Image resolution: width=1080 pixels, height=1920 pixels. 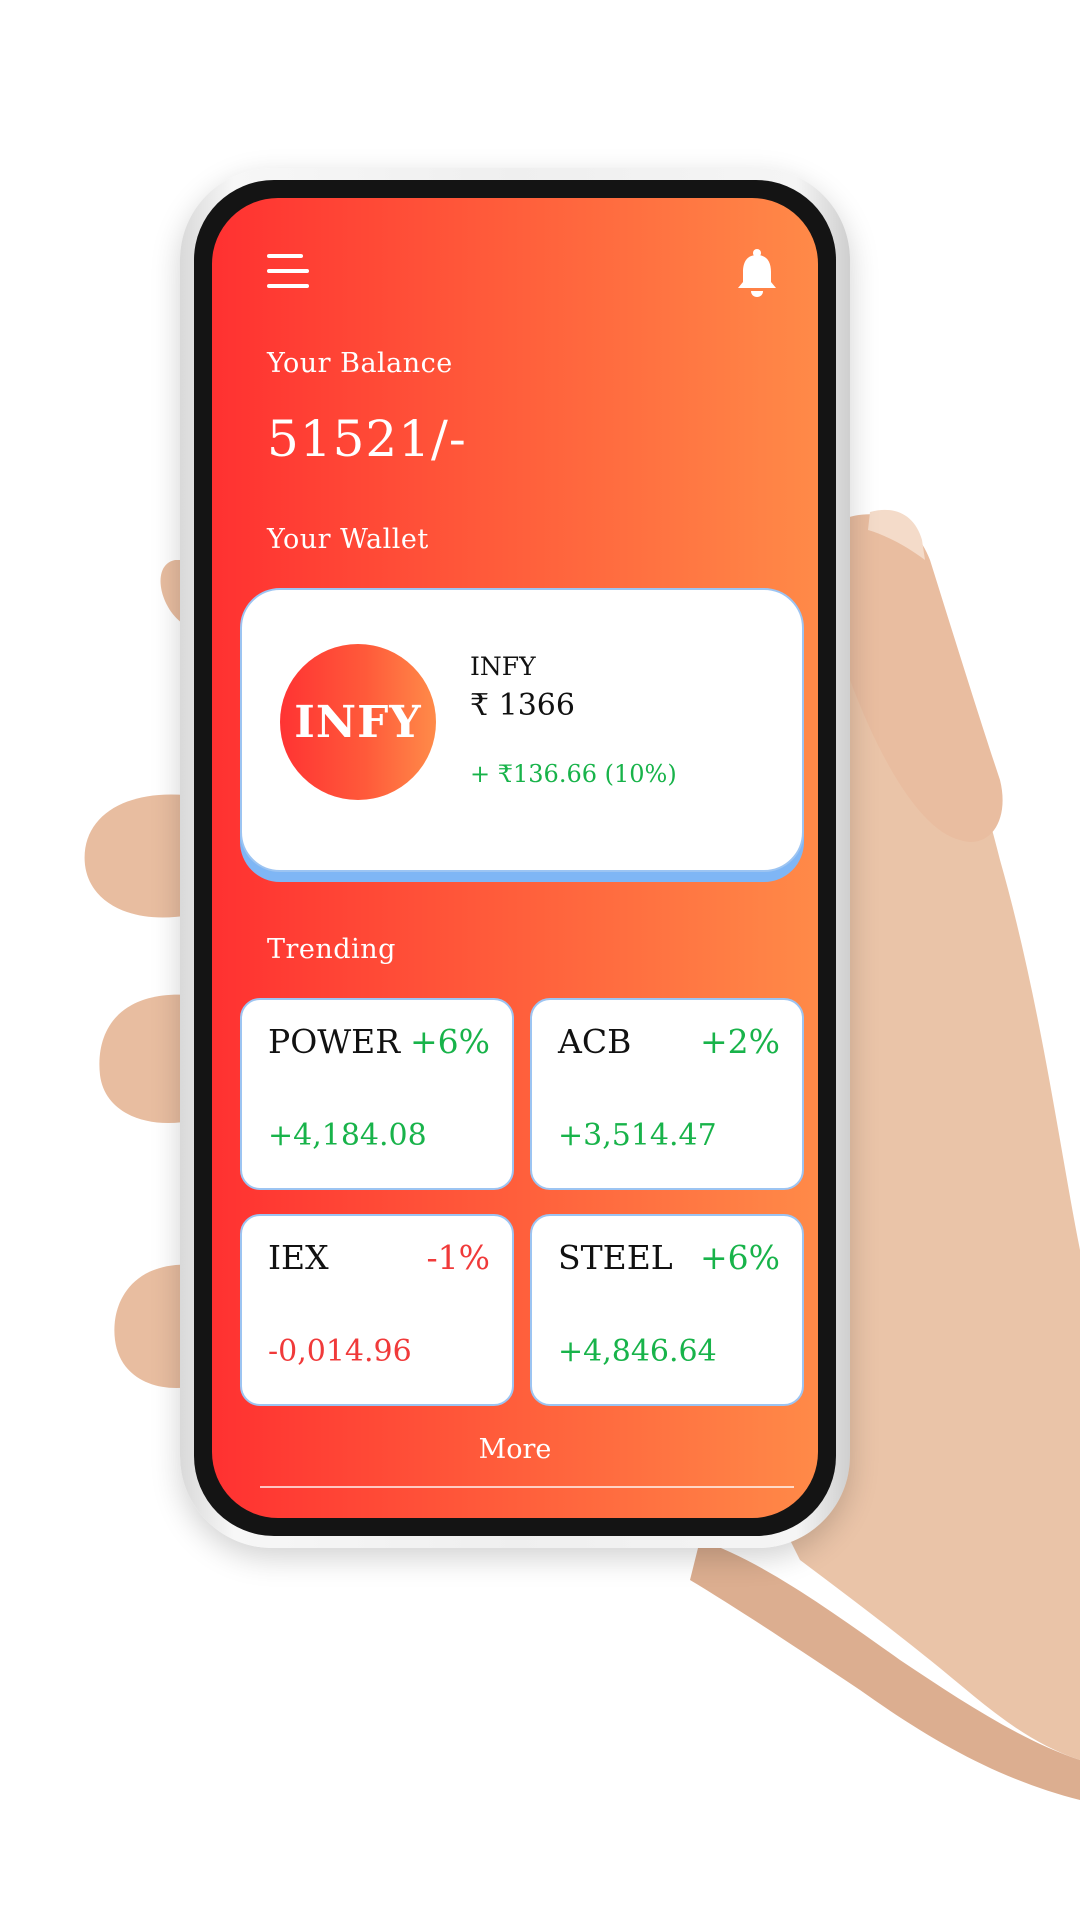 What do you see at coordinates (667, 1094) in the screenshot?
I see `trending-tile-acb: ACB +2% +3,514.47` at bounding box center [667, 1094].